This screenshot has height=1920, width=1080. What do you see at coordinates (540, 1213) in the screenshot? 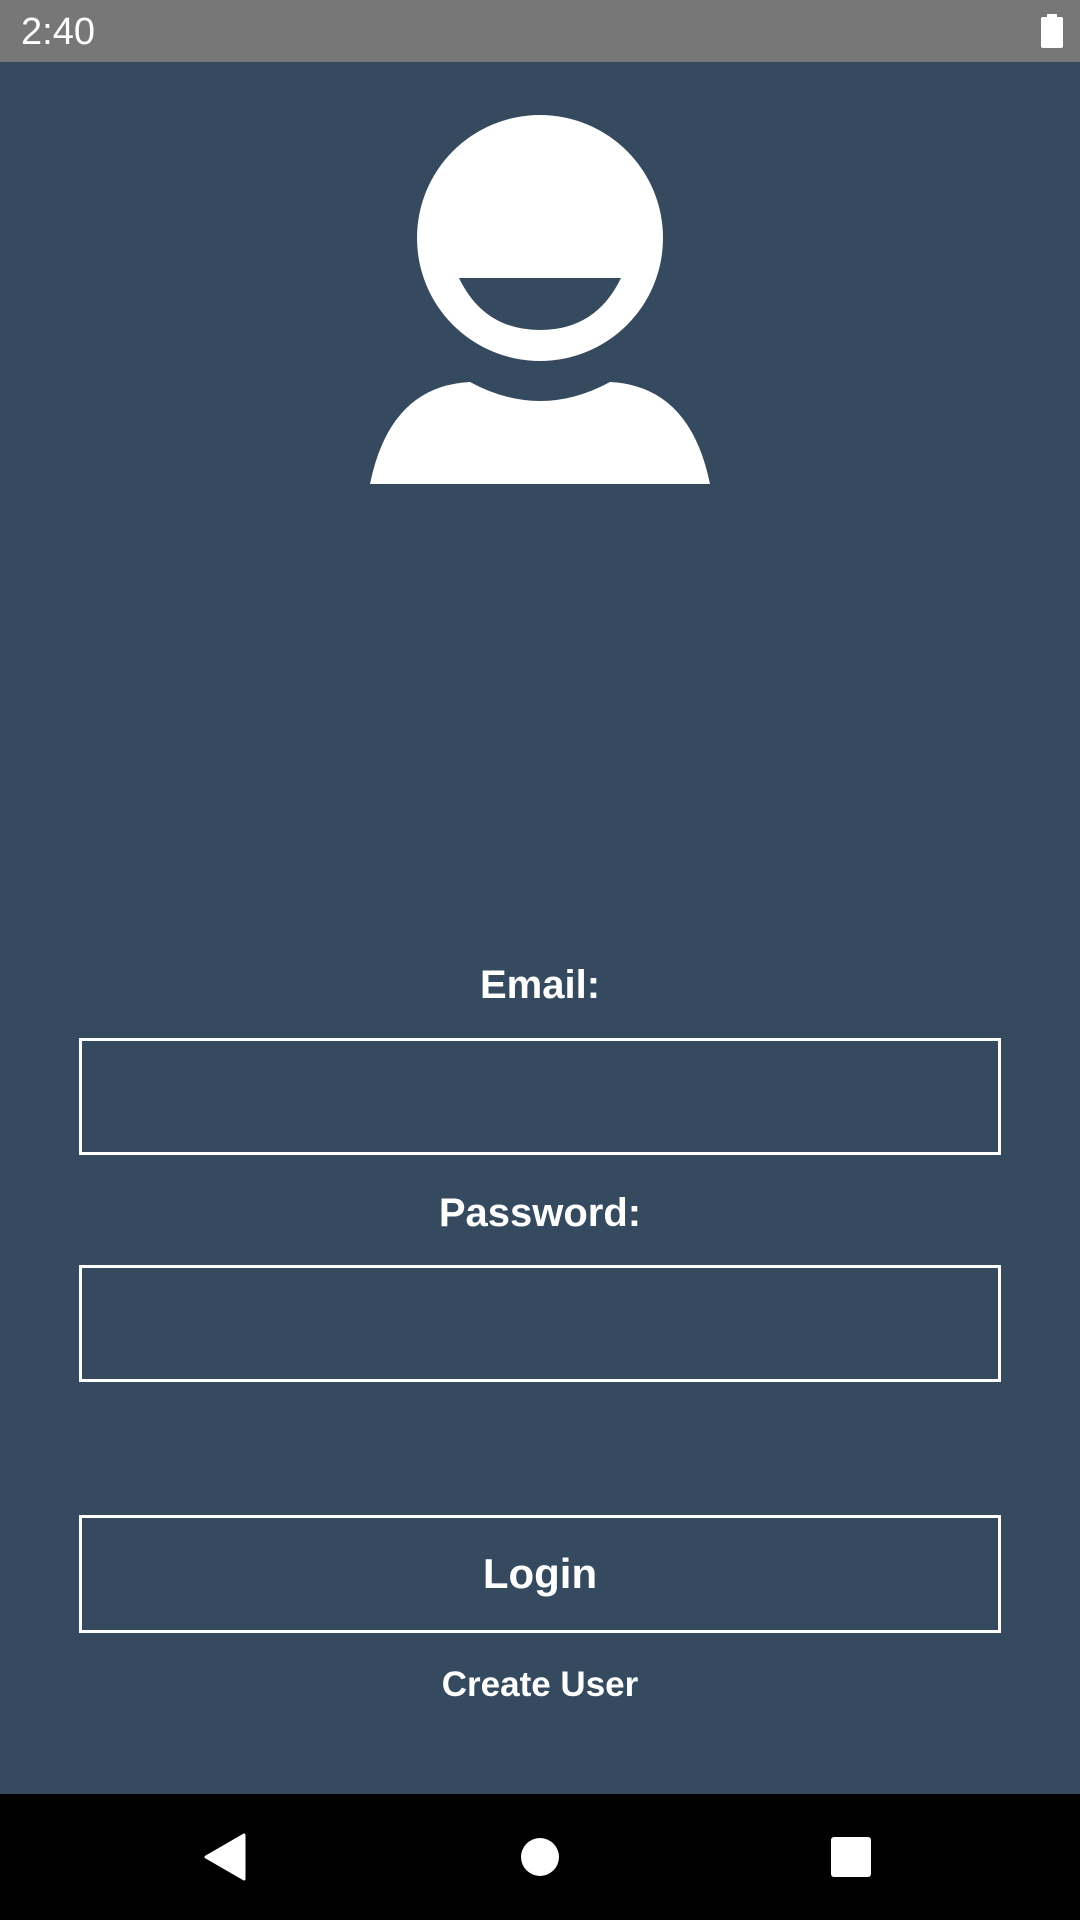
I see `password-label: Password:` at bounding box center [540, 1213].